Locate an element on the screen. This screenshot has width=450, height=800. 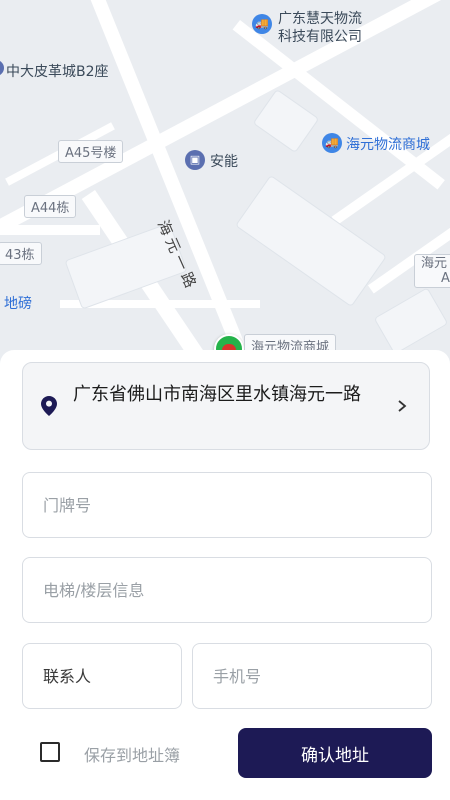
location-dot-icon is located at coordinates (2, 68).